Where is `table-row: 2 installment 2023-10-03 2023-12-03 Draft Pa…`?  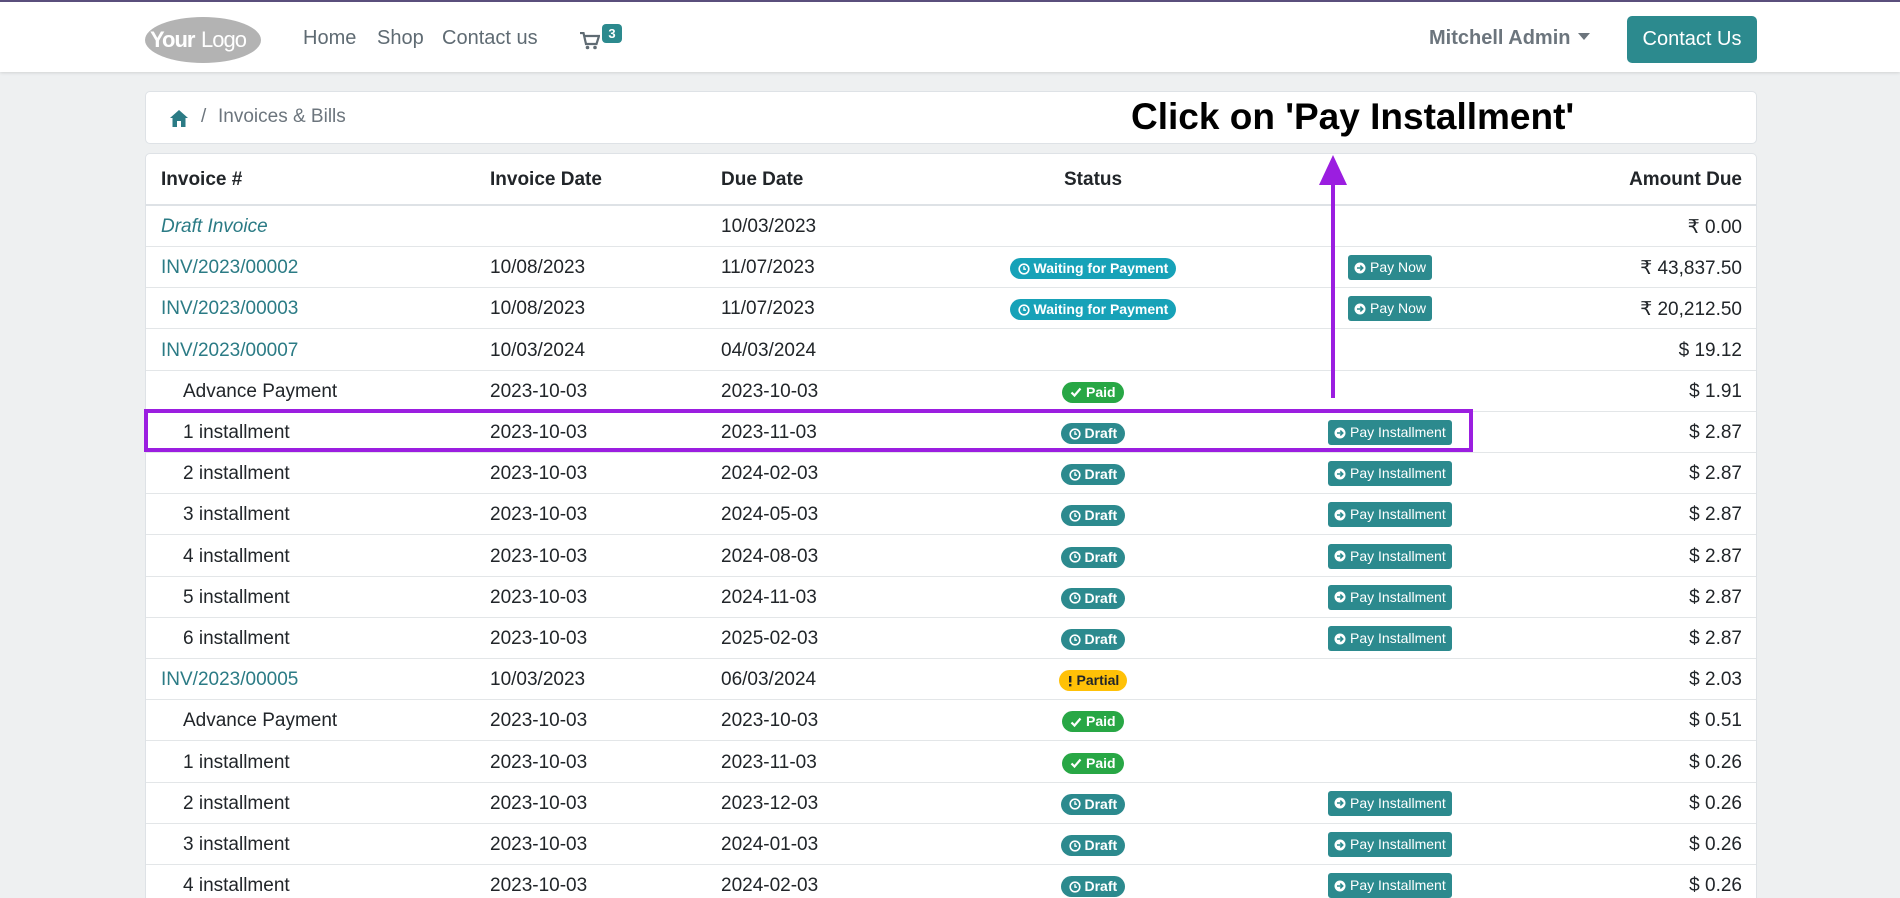 table-row: 2 installment 2023-10-03 2023-12-03 Draft Pa… is located at coordinates (951, 803).